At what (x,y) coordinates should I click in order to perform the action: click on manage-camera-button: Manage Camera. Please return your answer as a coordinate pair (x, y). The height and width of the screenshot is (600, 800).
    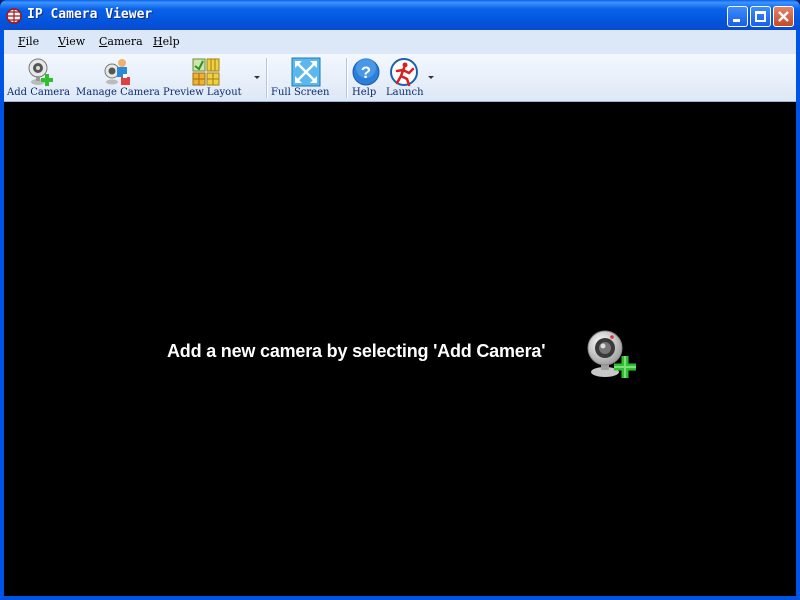
    Looking at the image, I should click on (118, 77).